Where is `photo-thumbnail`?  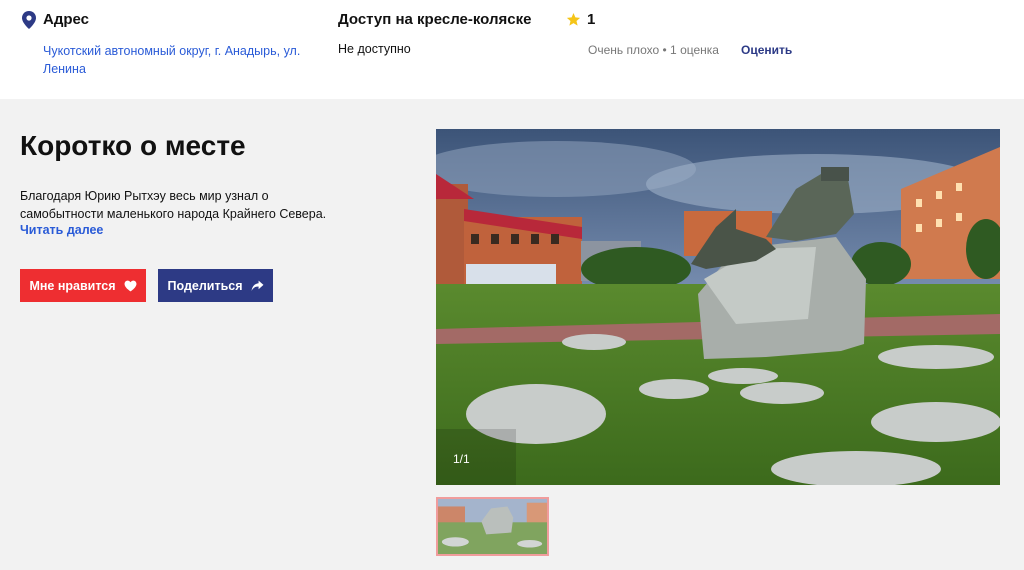
photo-thumbnail is located at coordinates (492, 526).